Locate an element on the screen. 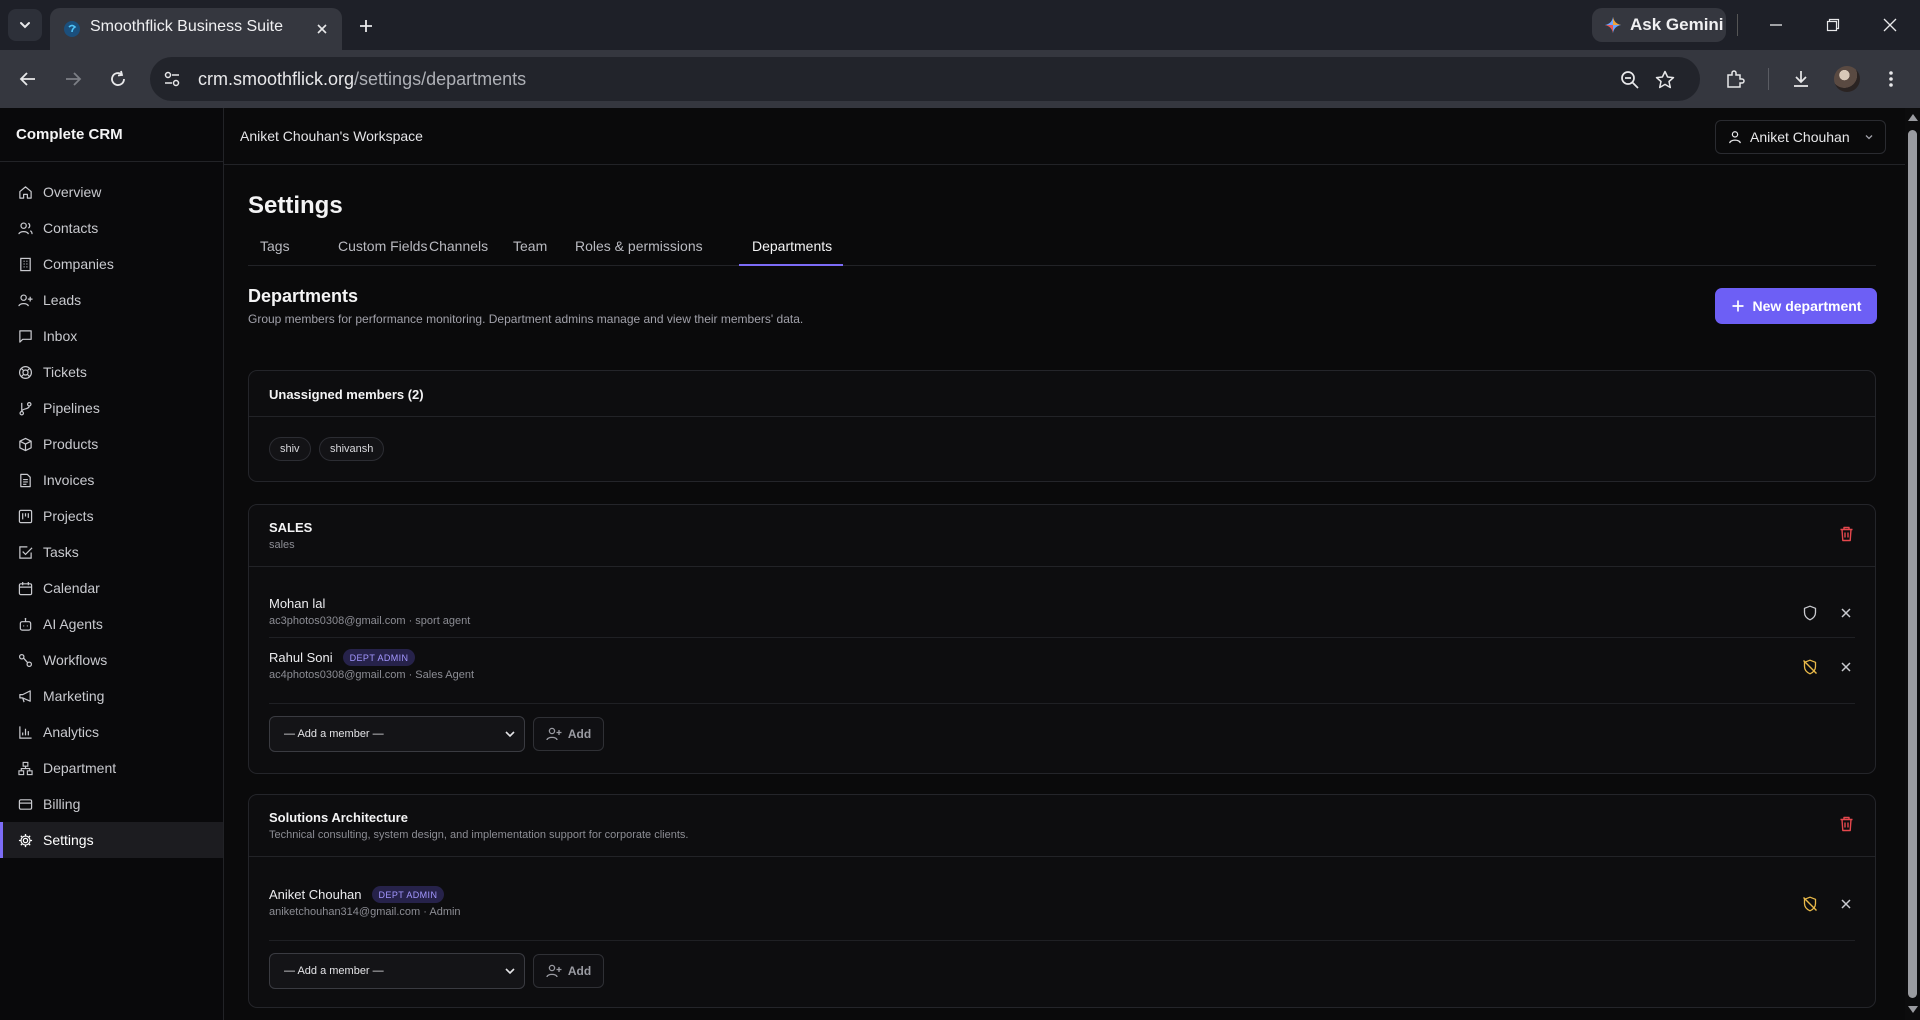 The height and width of the screenshot is (1020, 1920). sidebar-item-products: Products is located at coordinates (111, 444).